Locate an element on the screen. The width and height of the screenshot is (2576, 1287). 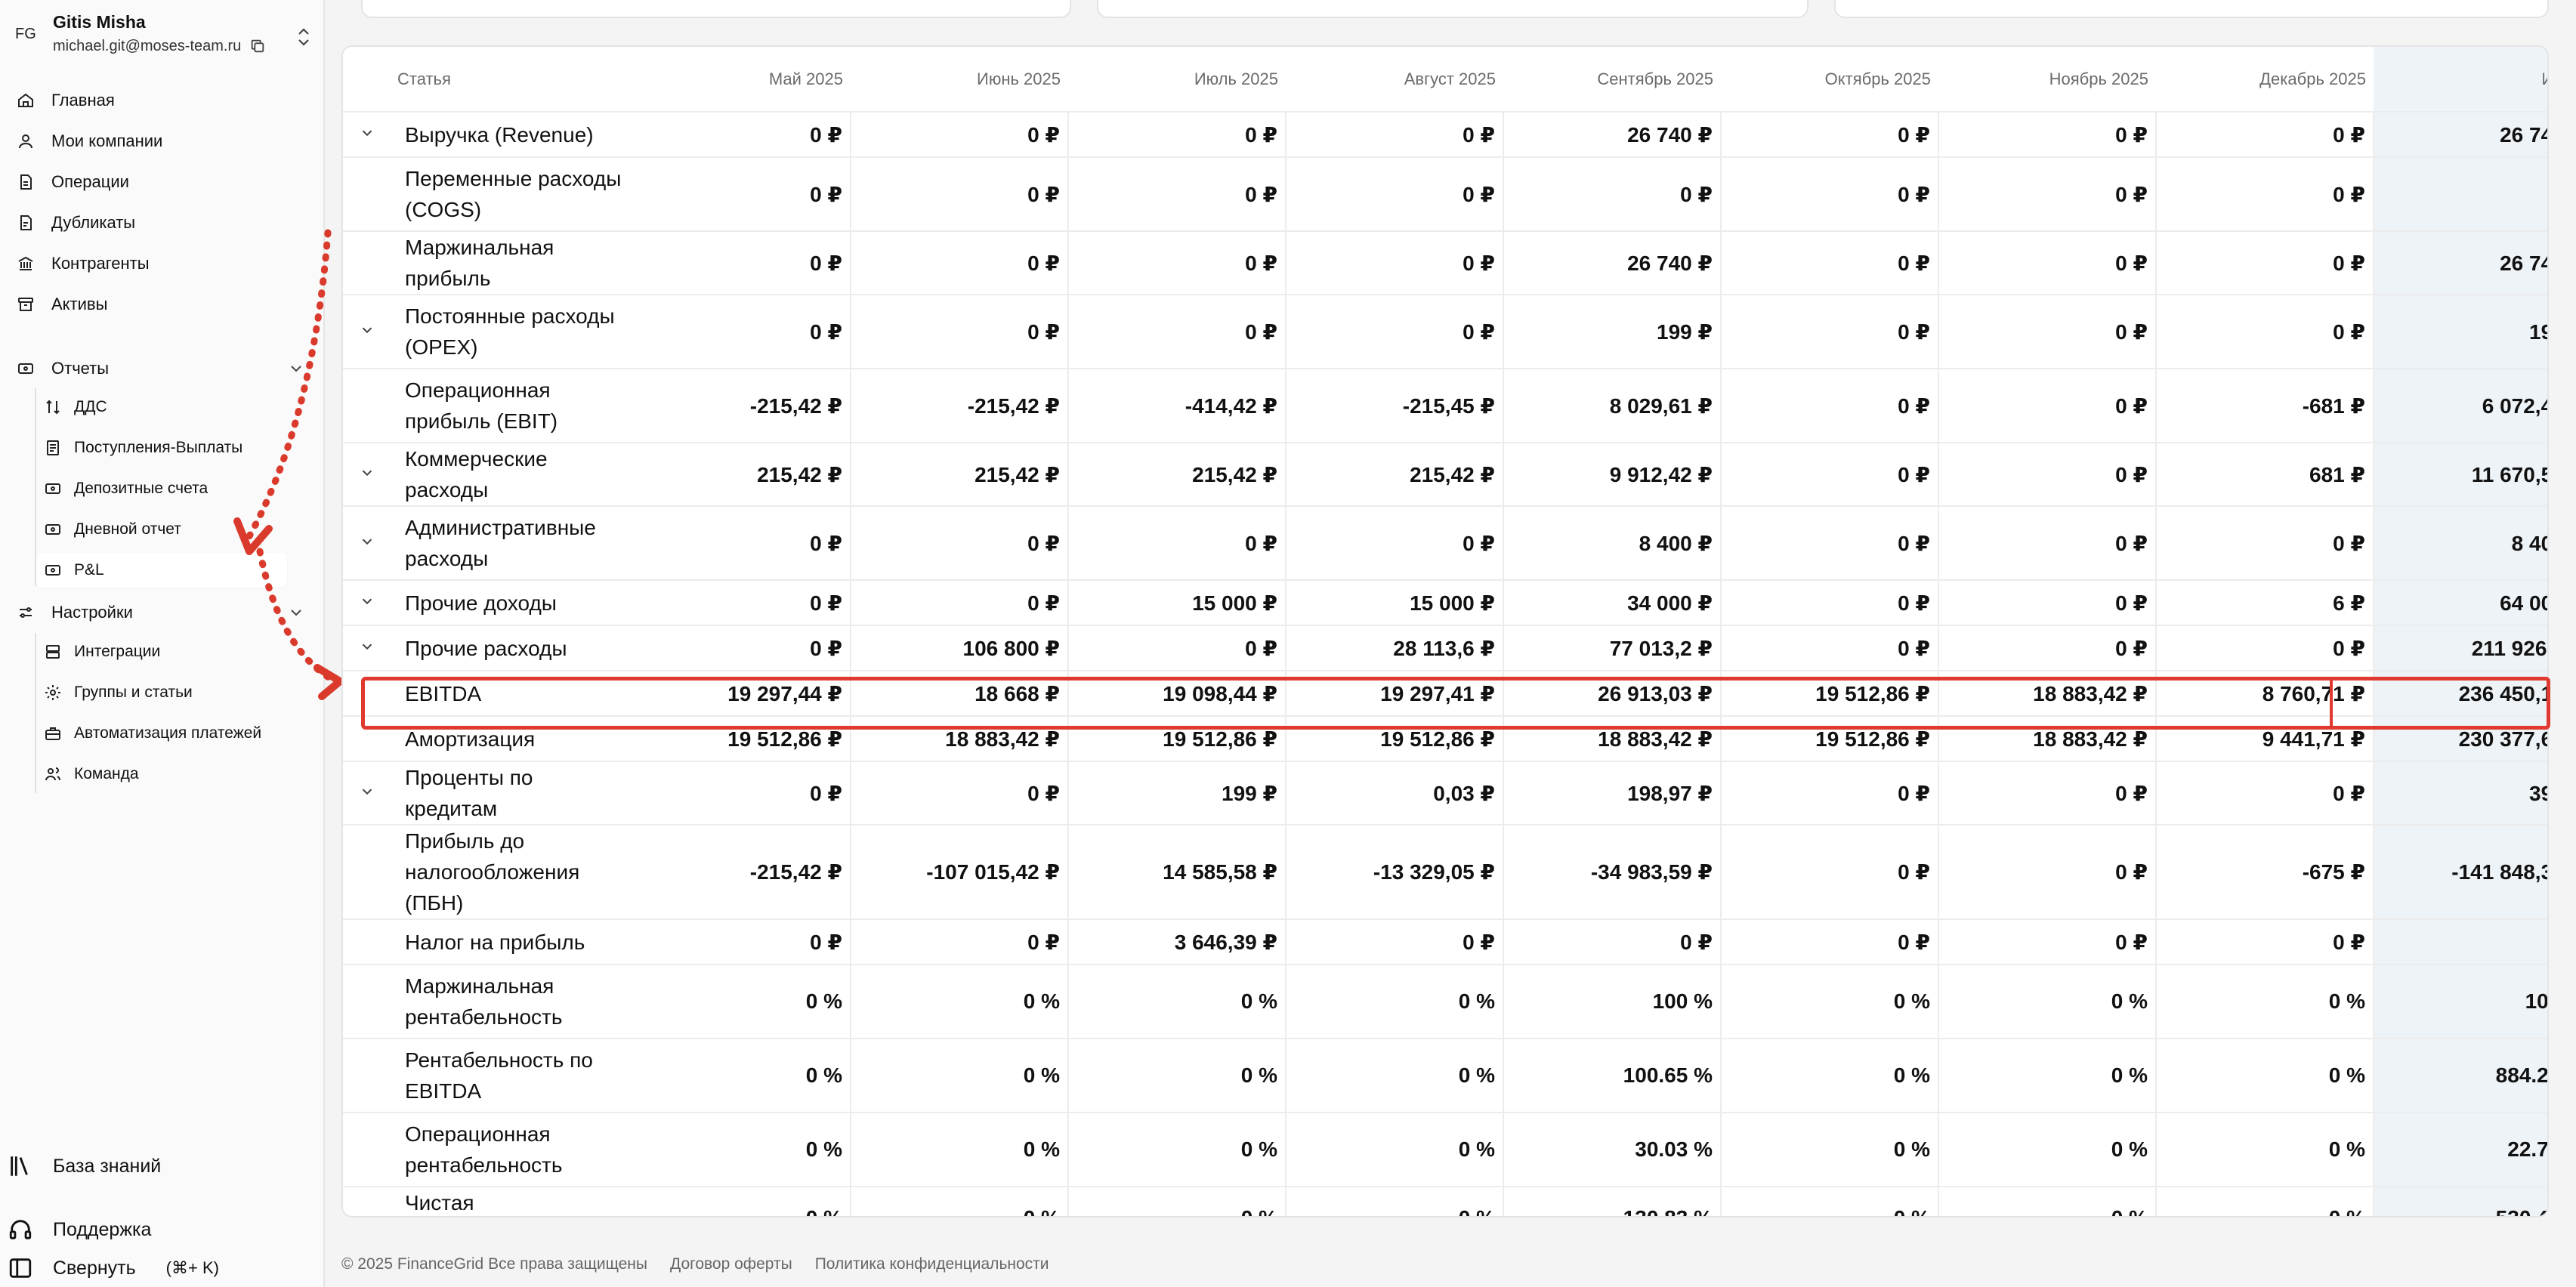
footer-copyright: © 2025 FinanceGrid Все права защищены is located at coordinates (494, 1264).